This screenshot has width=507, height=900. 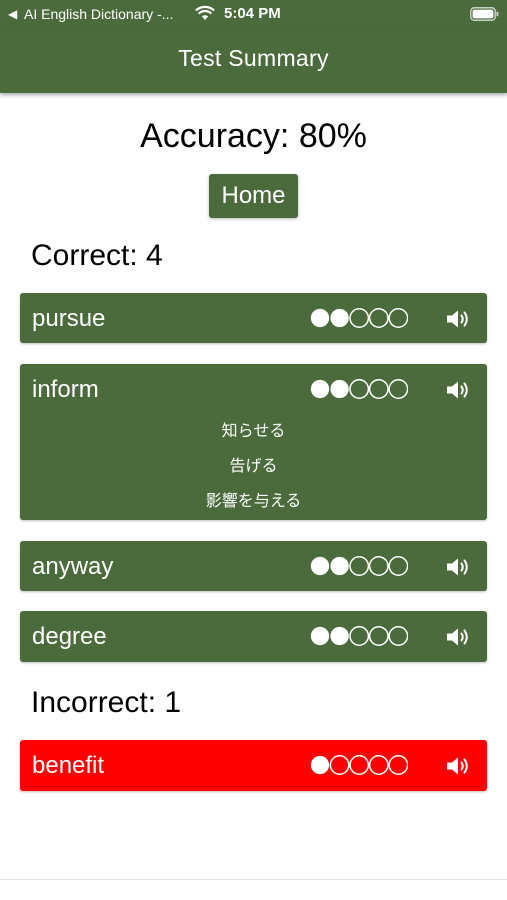 I want to click on word-card: benefit, so click(x=253, y=765).